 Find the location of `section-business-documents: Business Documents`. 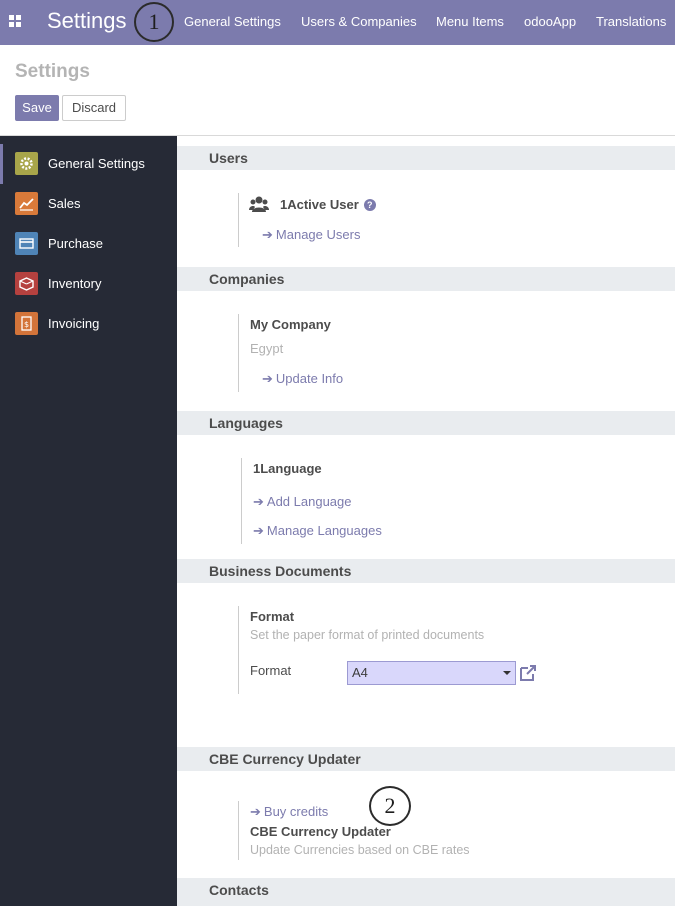

section-business-documents: Business Documents is located at coordinates (426, 571).